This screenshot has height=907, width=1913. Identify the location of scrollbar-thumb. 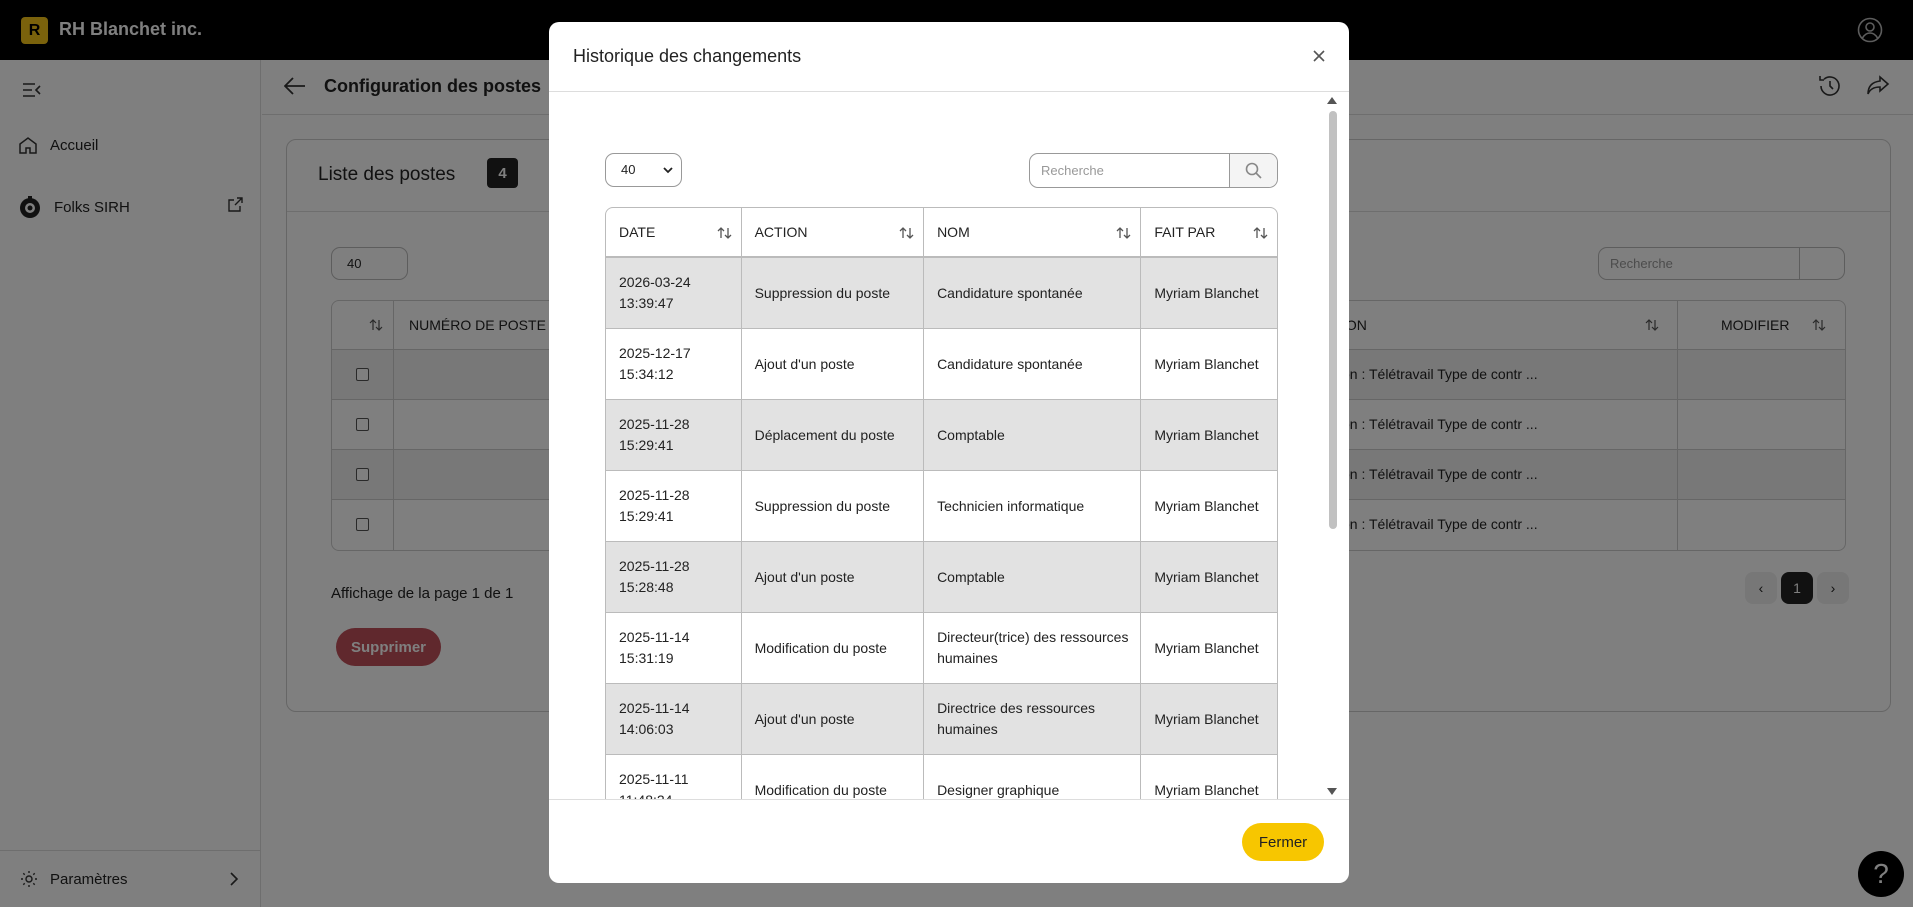
(1333, 320).